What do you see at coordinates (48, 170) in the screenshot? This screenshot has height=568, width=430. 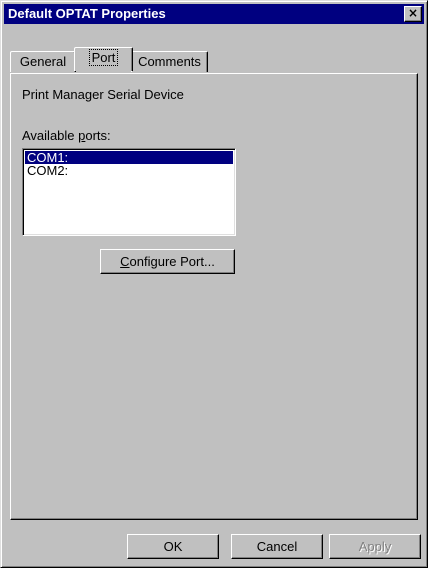 I see `port-com2: COM2:` at bounding box center [48, 170].